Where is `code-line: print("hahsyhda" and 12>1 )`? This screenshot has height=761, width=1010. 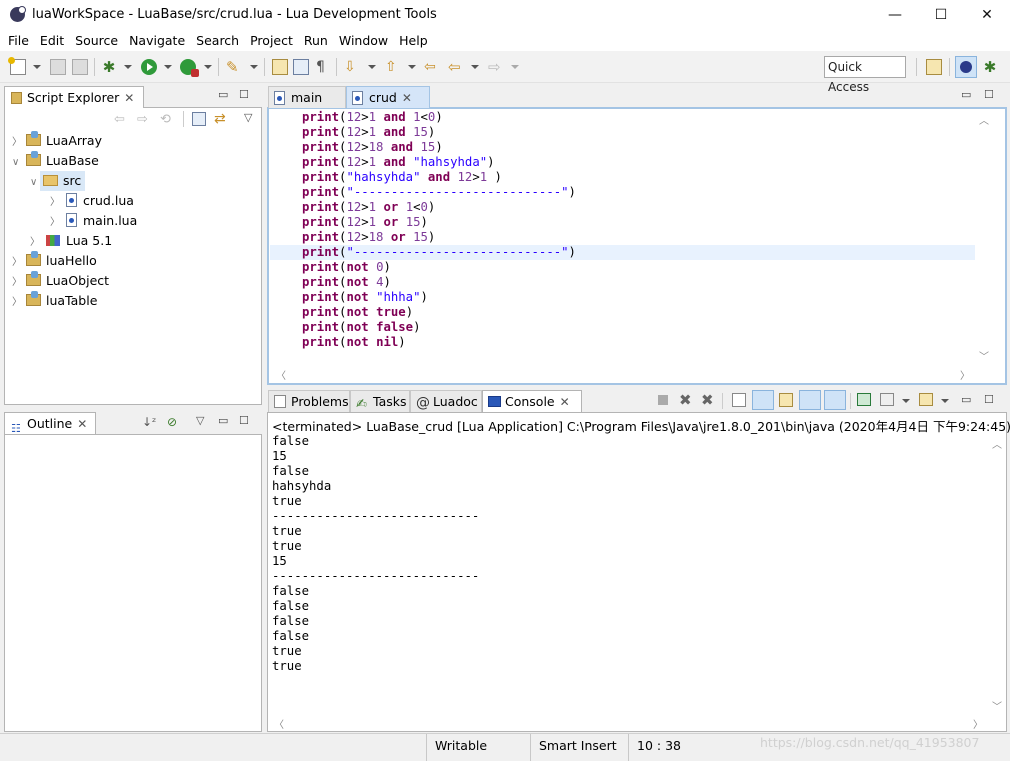 code-line: print("hahsyhda" and 12>1 ) is located at coordinates (439, 177).